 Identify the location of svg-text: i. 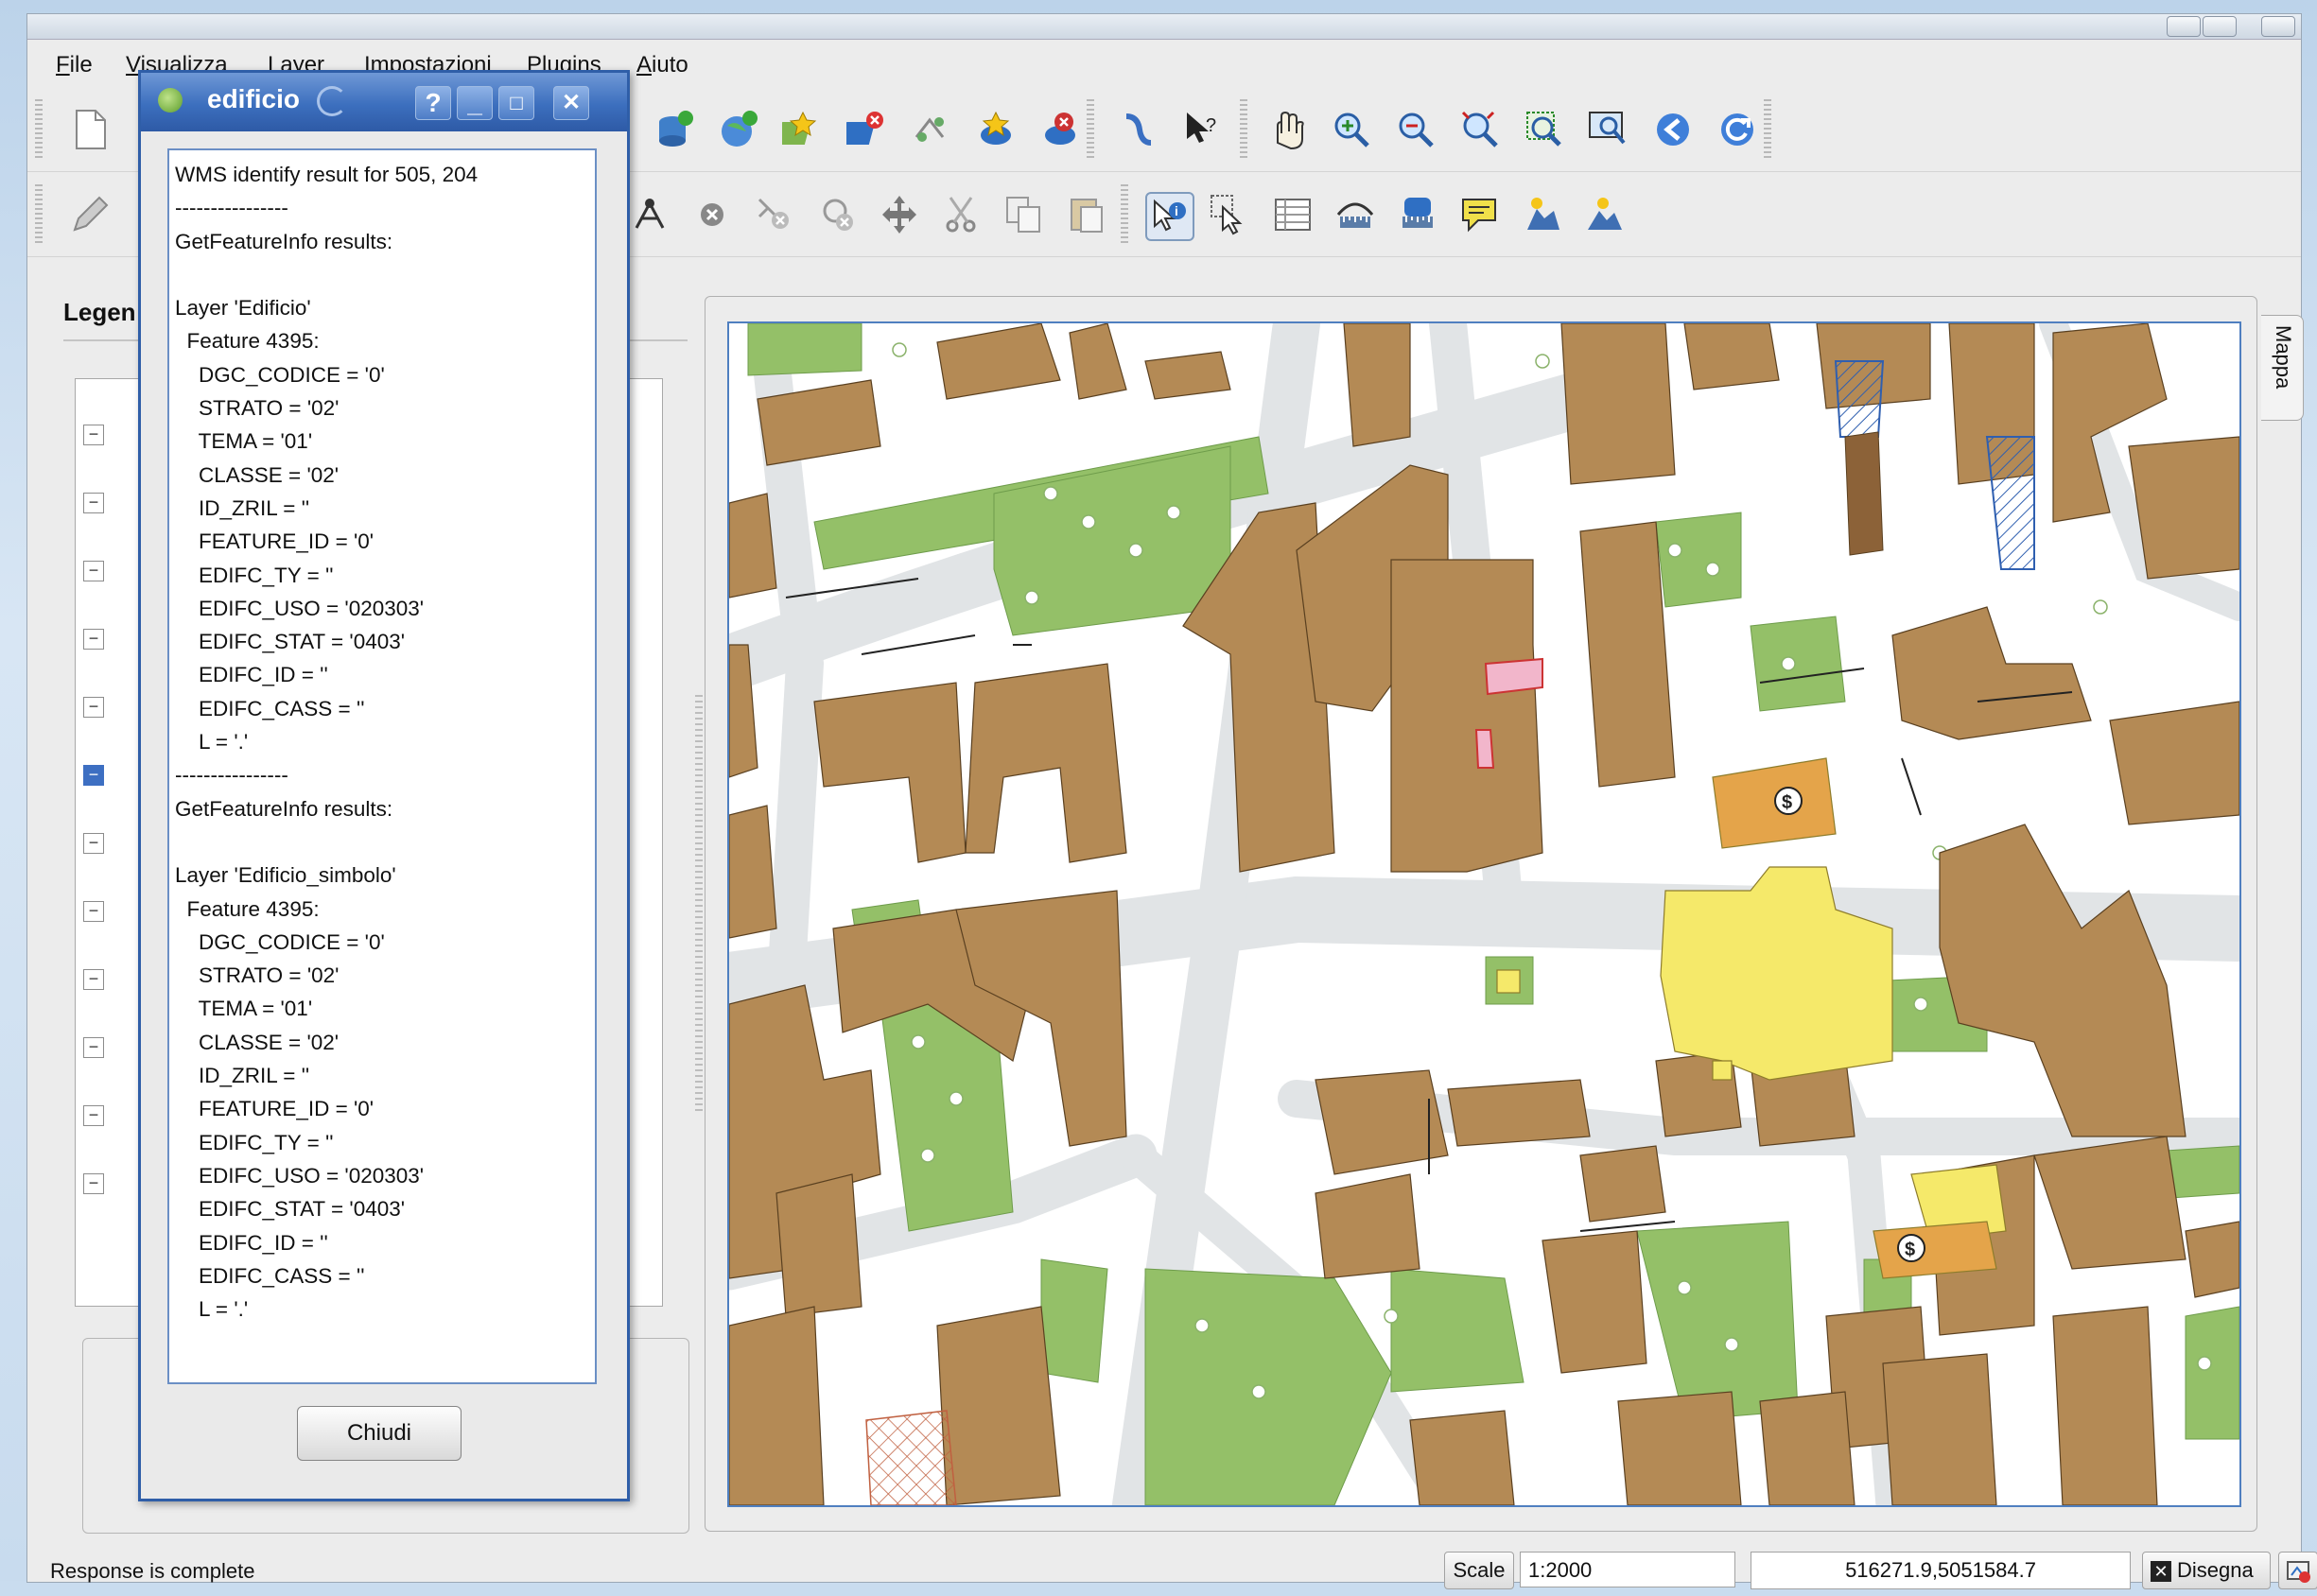
(1177, 211).